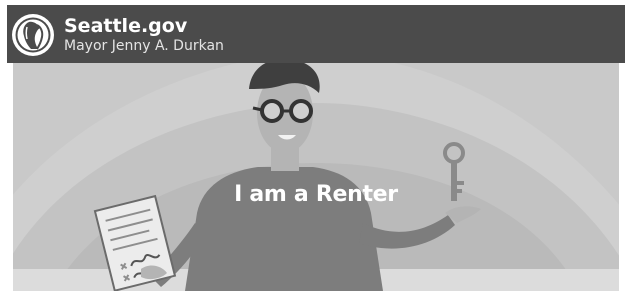  What do you see at coordinates (144, 46) in the screenshot?
I see `mayor-subtitle: Mayor Jenny A. Durkan` at bounding box center [144, 46].